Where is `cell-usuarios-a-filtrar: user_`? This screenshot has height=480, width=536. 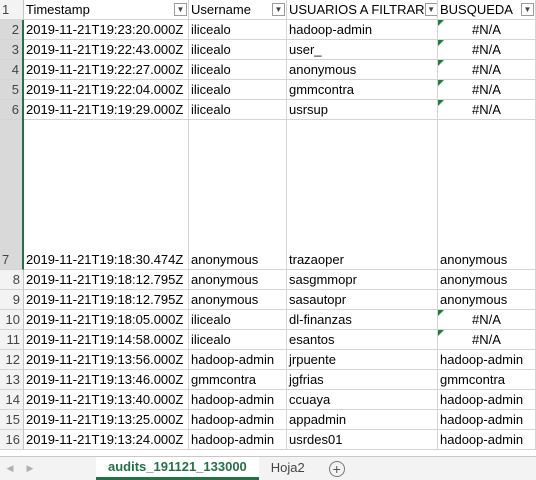 cell-usuarios-a-filtrar: user_ is located at coordinates (362, 50).